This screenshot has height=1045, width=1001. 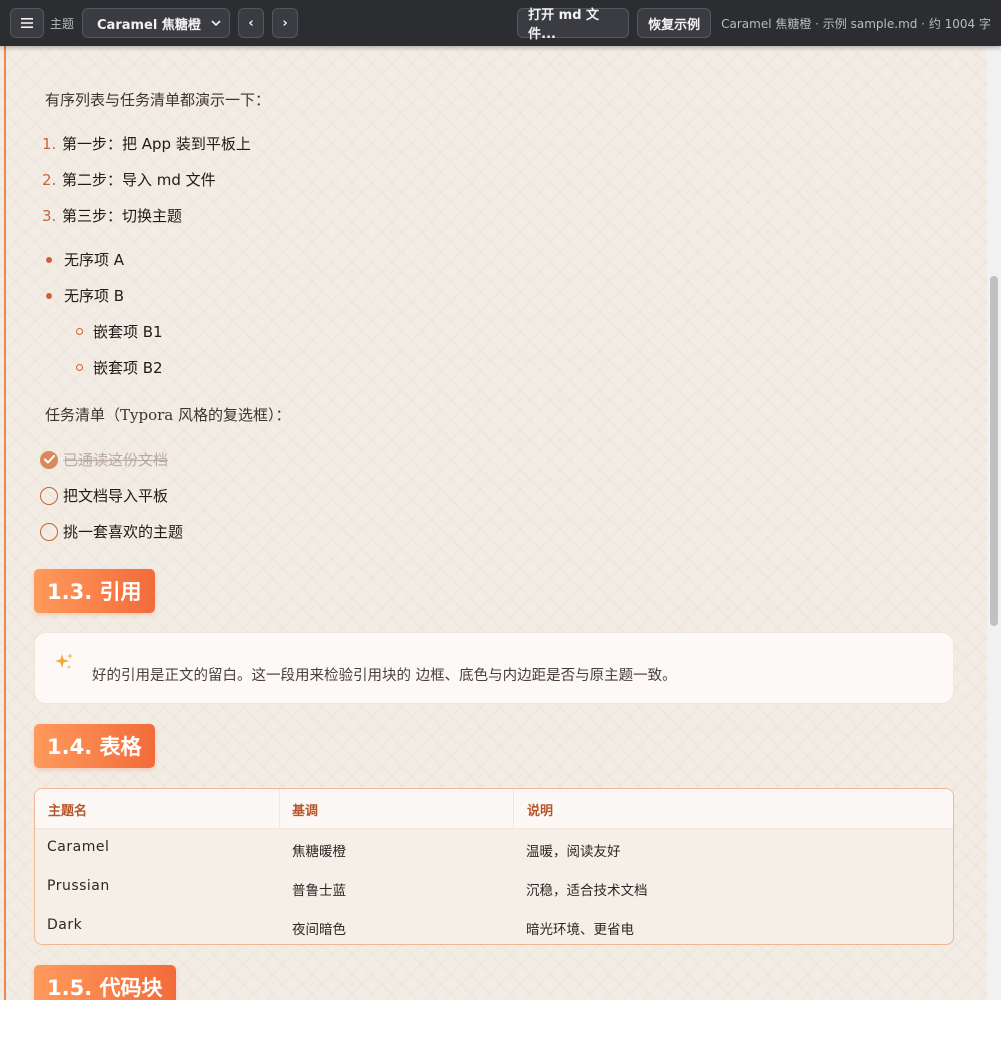 What do you see at coordinates (573, 852) in the screenshot?
I see `table-cell: 温暖，阅读友好` at bounding box center [573, 852].